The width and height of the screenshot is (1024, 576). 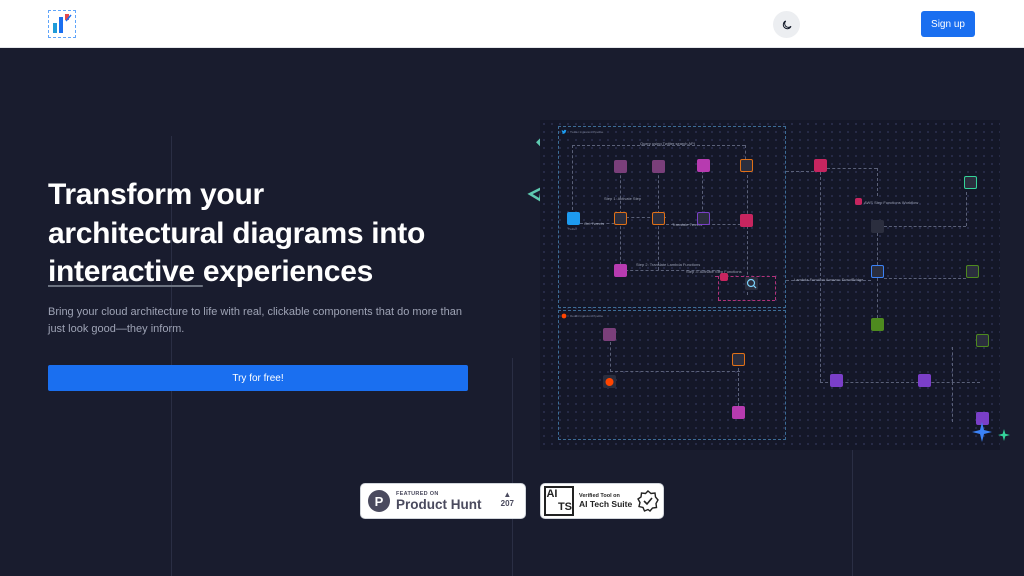 What do you see at coordinates (237, 233) in the screenshot?
I see `title-line: architectural diagrams into` at bounding box center [237, 233].